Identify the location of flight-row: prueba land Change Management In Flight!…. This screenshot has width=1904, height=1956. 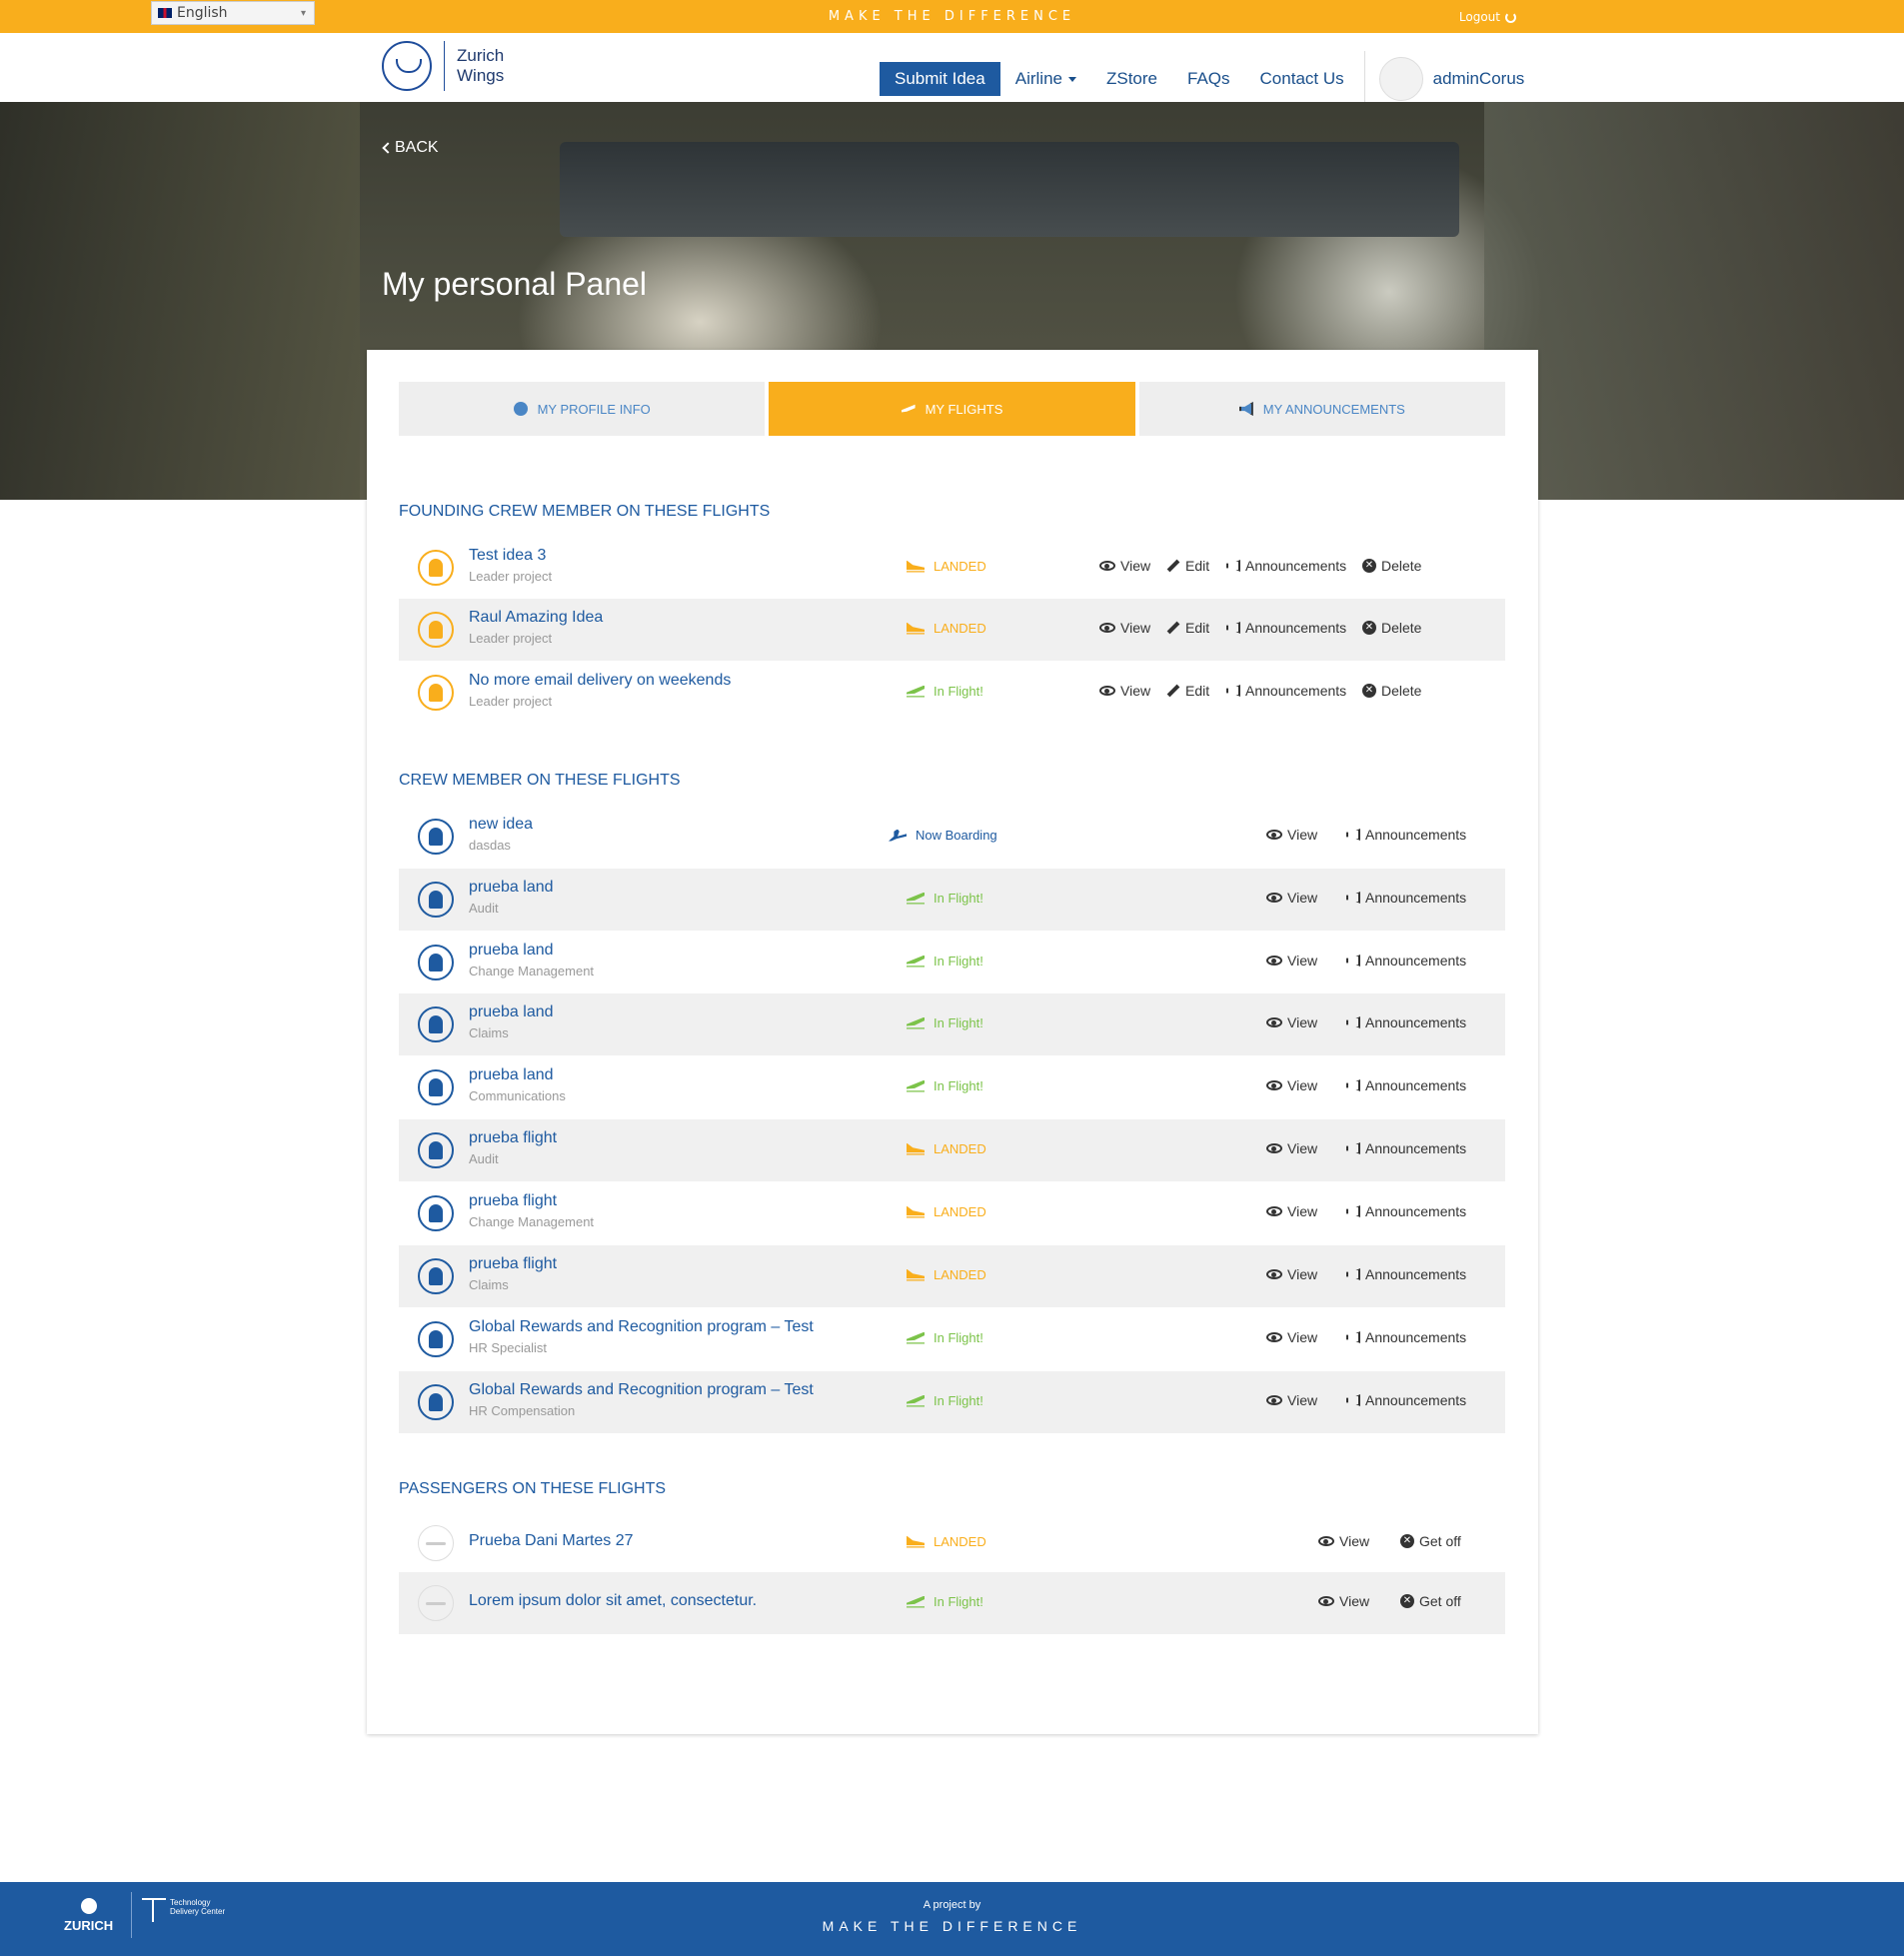
(952, 962).